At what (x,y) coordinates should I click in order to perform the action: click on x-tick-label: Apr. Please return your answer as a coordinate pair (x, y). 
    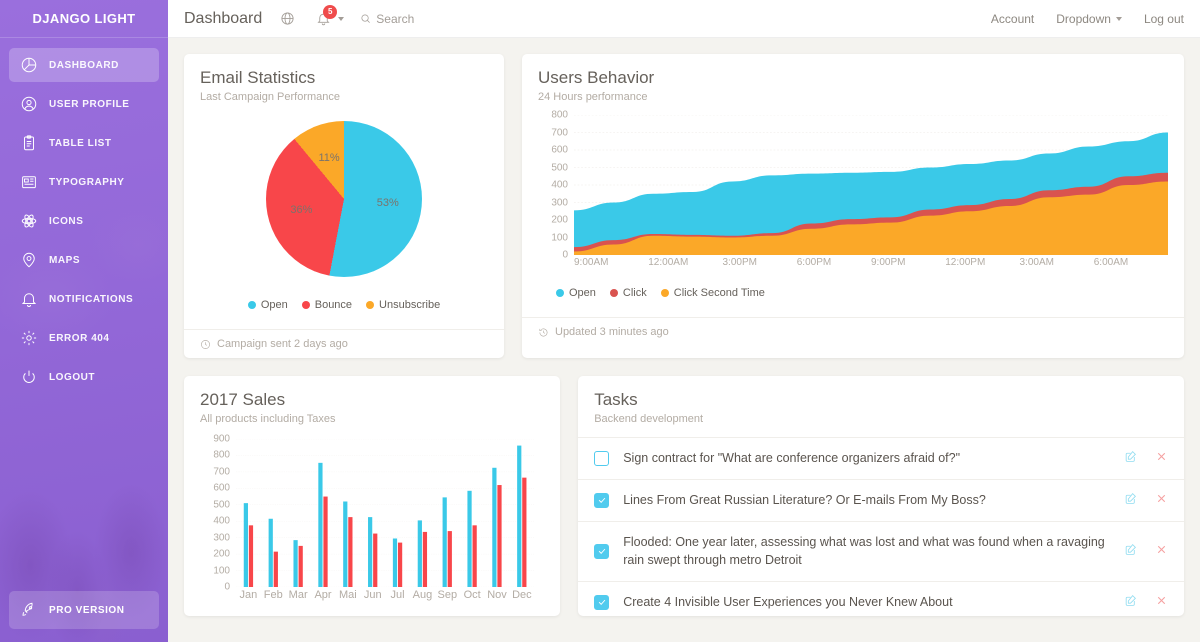
    Looking at the image, I should click on (323, 595).